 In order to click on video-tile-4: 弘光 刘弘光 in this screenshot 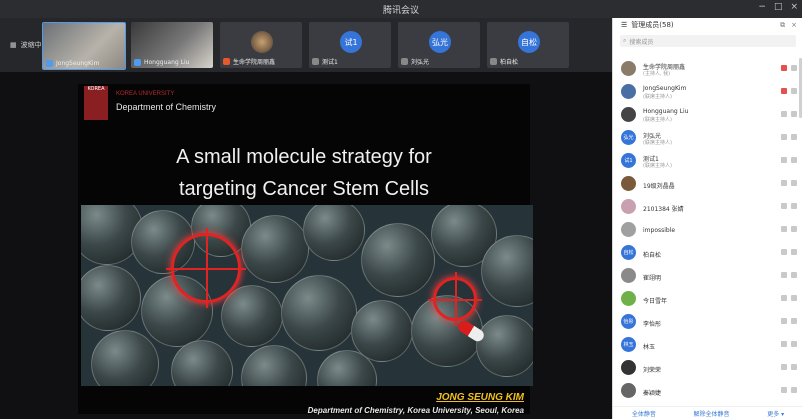, I will do `click(439, 45)`.